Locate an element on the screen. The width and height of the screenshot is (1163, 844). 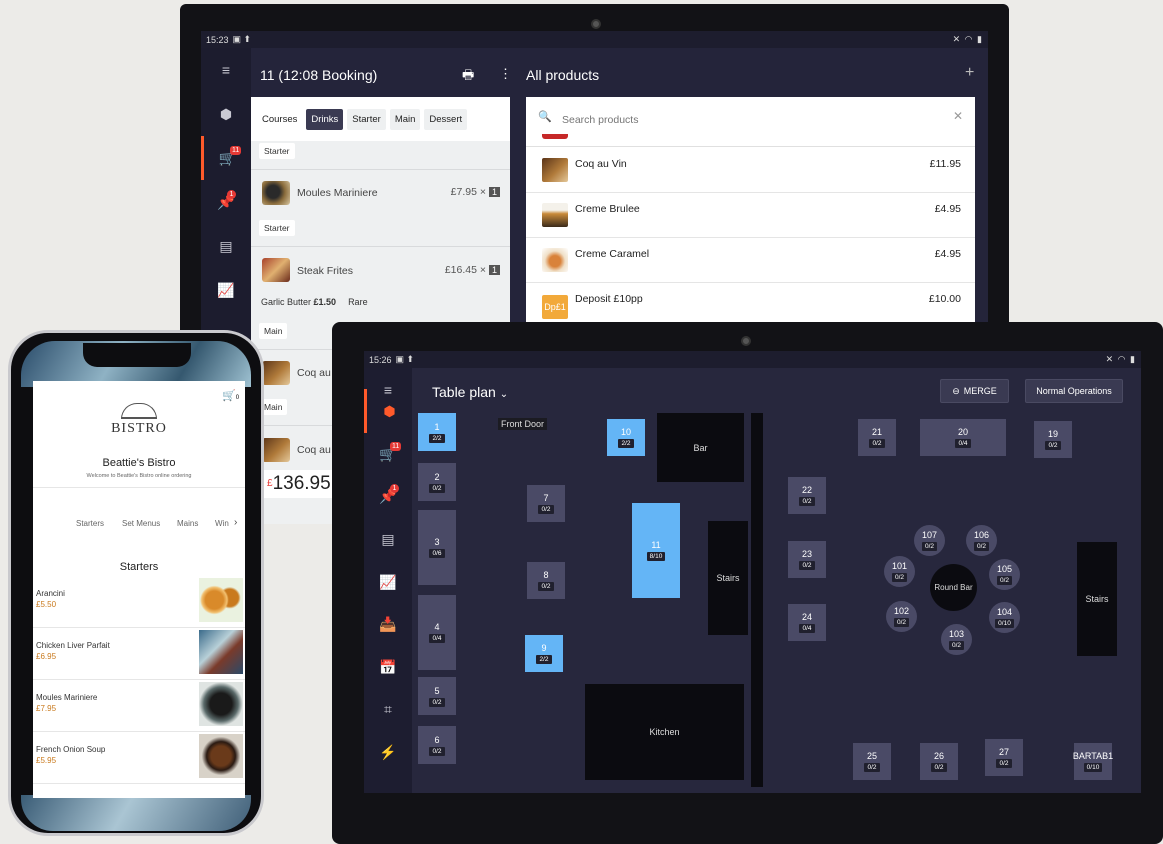
table-19: 19 0/2 is located at coordinates (1053, 439).